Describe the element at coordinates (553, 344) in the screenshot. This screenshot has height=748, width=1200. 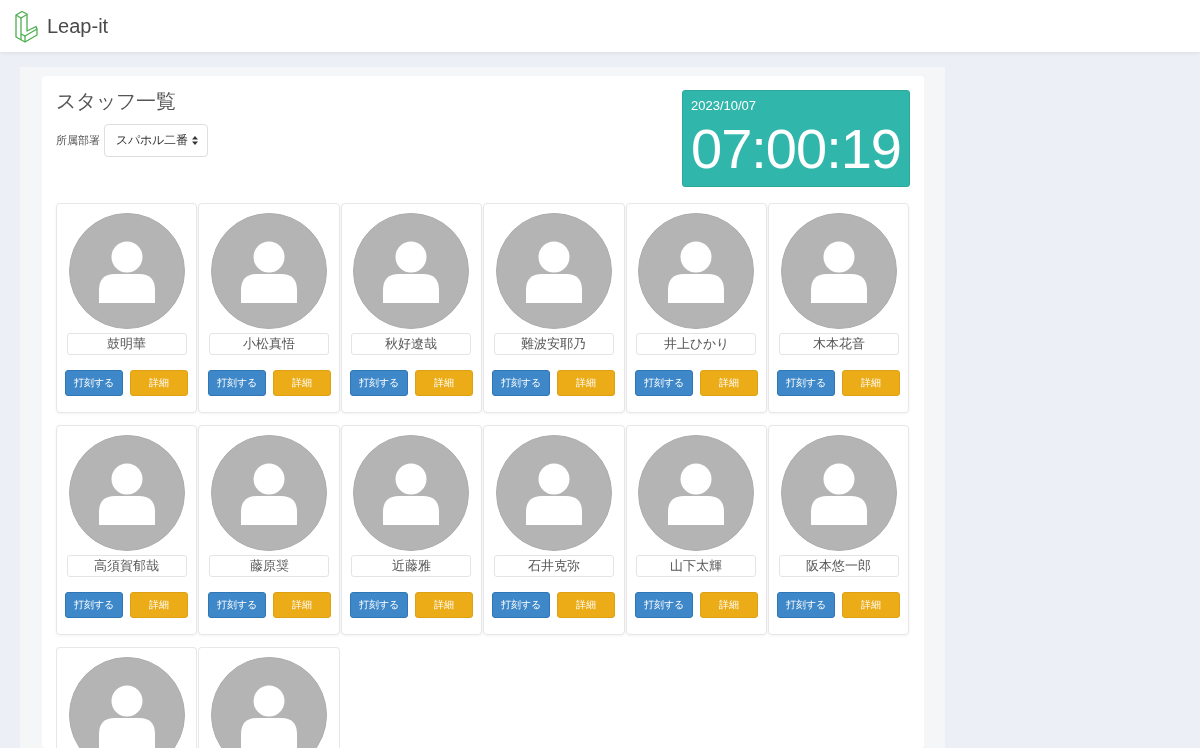
I see `staff-name: 難波安耶乃` at that location.